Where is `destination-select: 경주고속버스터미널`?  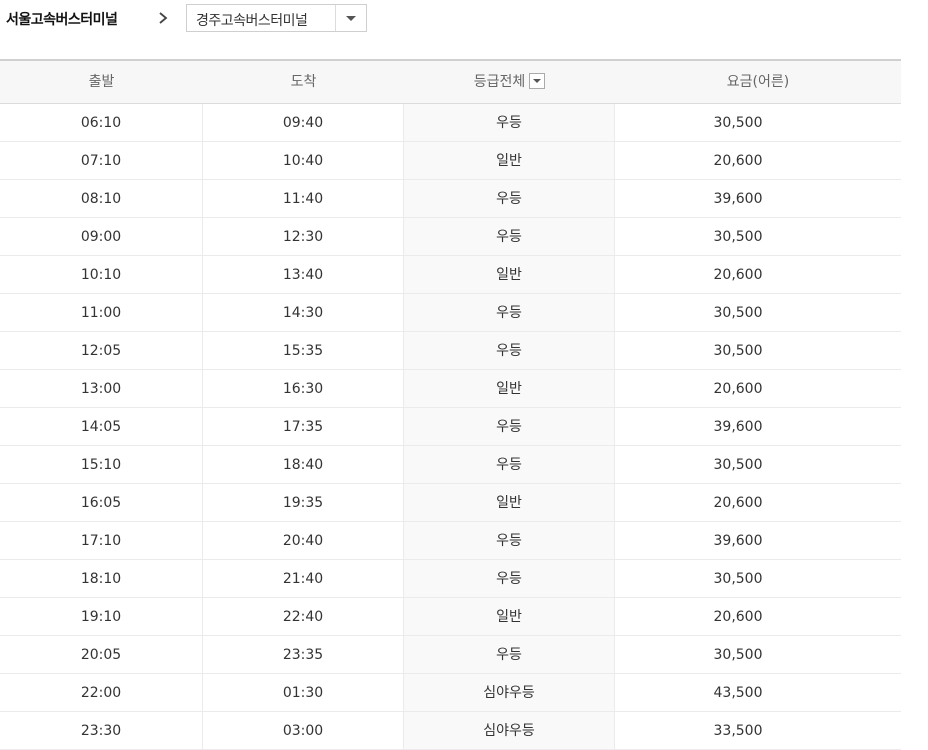
destination-select: 경주고속버스터미널 is located at coordinates (276, 18).